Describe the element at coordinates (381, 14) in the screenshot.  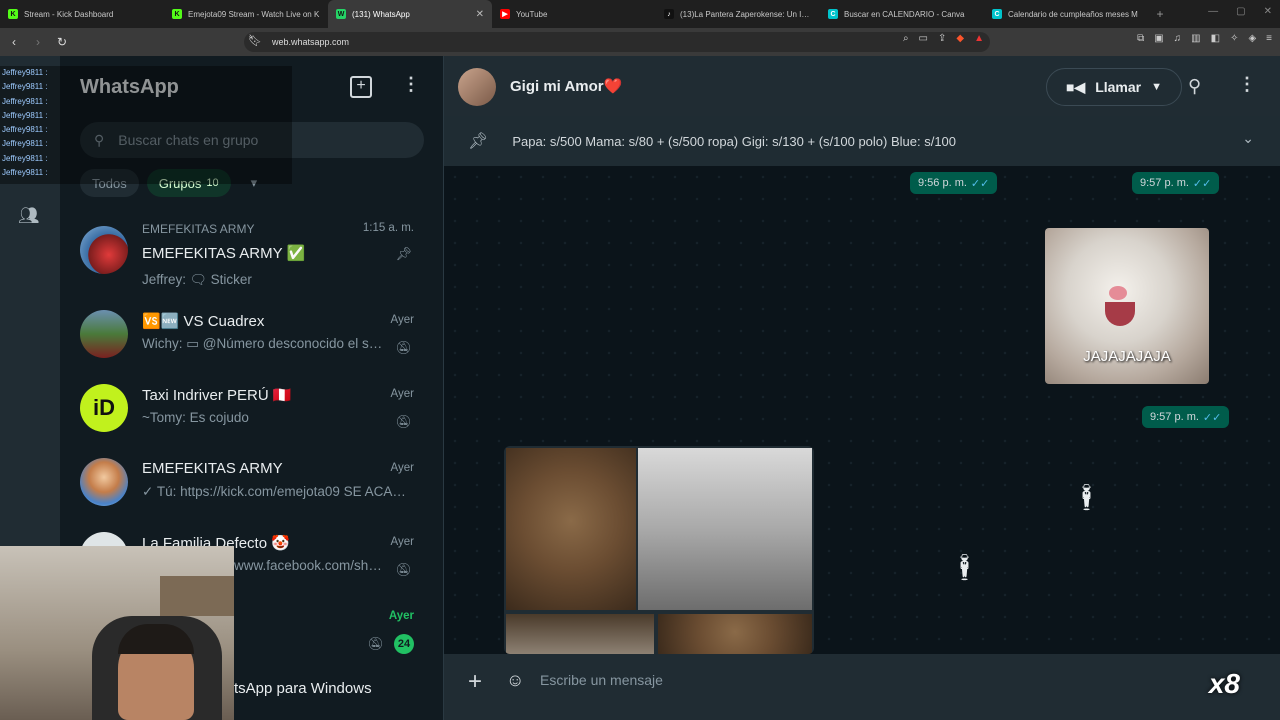
I see `tab-title: (131) WhatsApp` at that location.